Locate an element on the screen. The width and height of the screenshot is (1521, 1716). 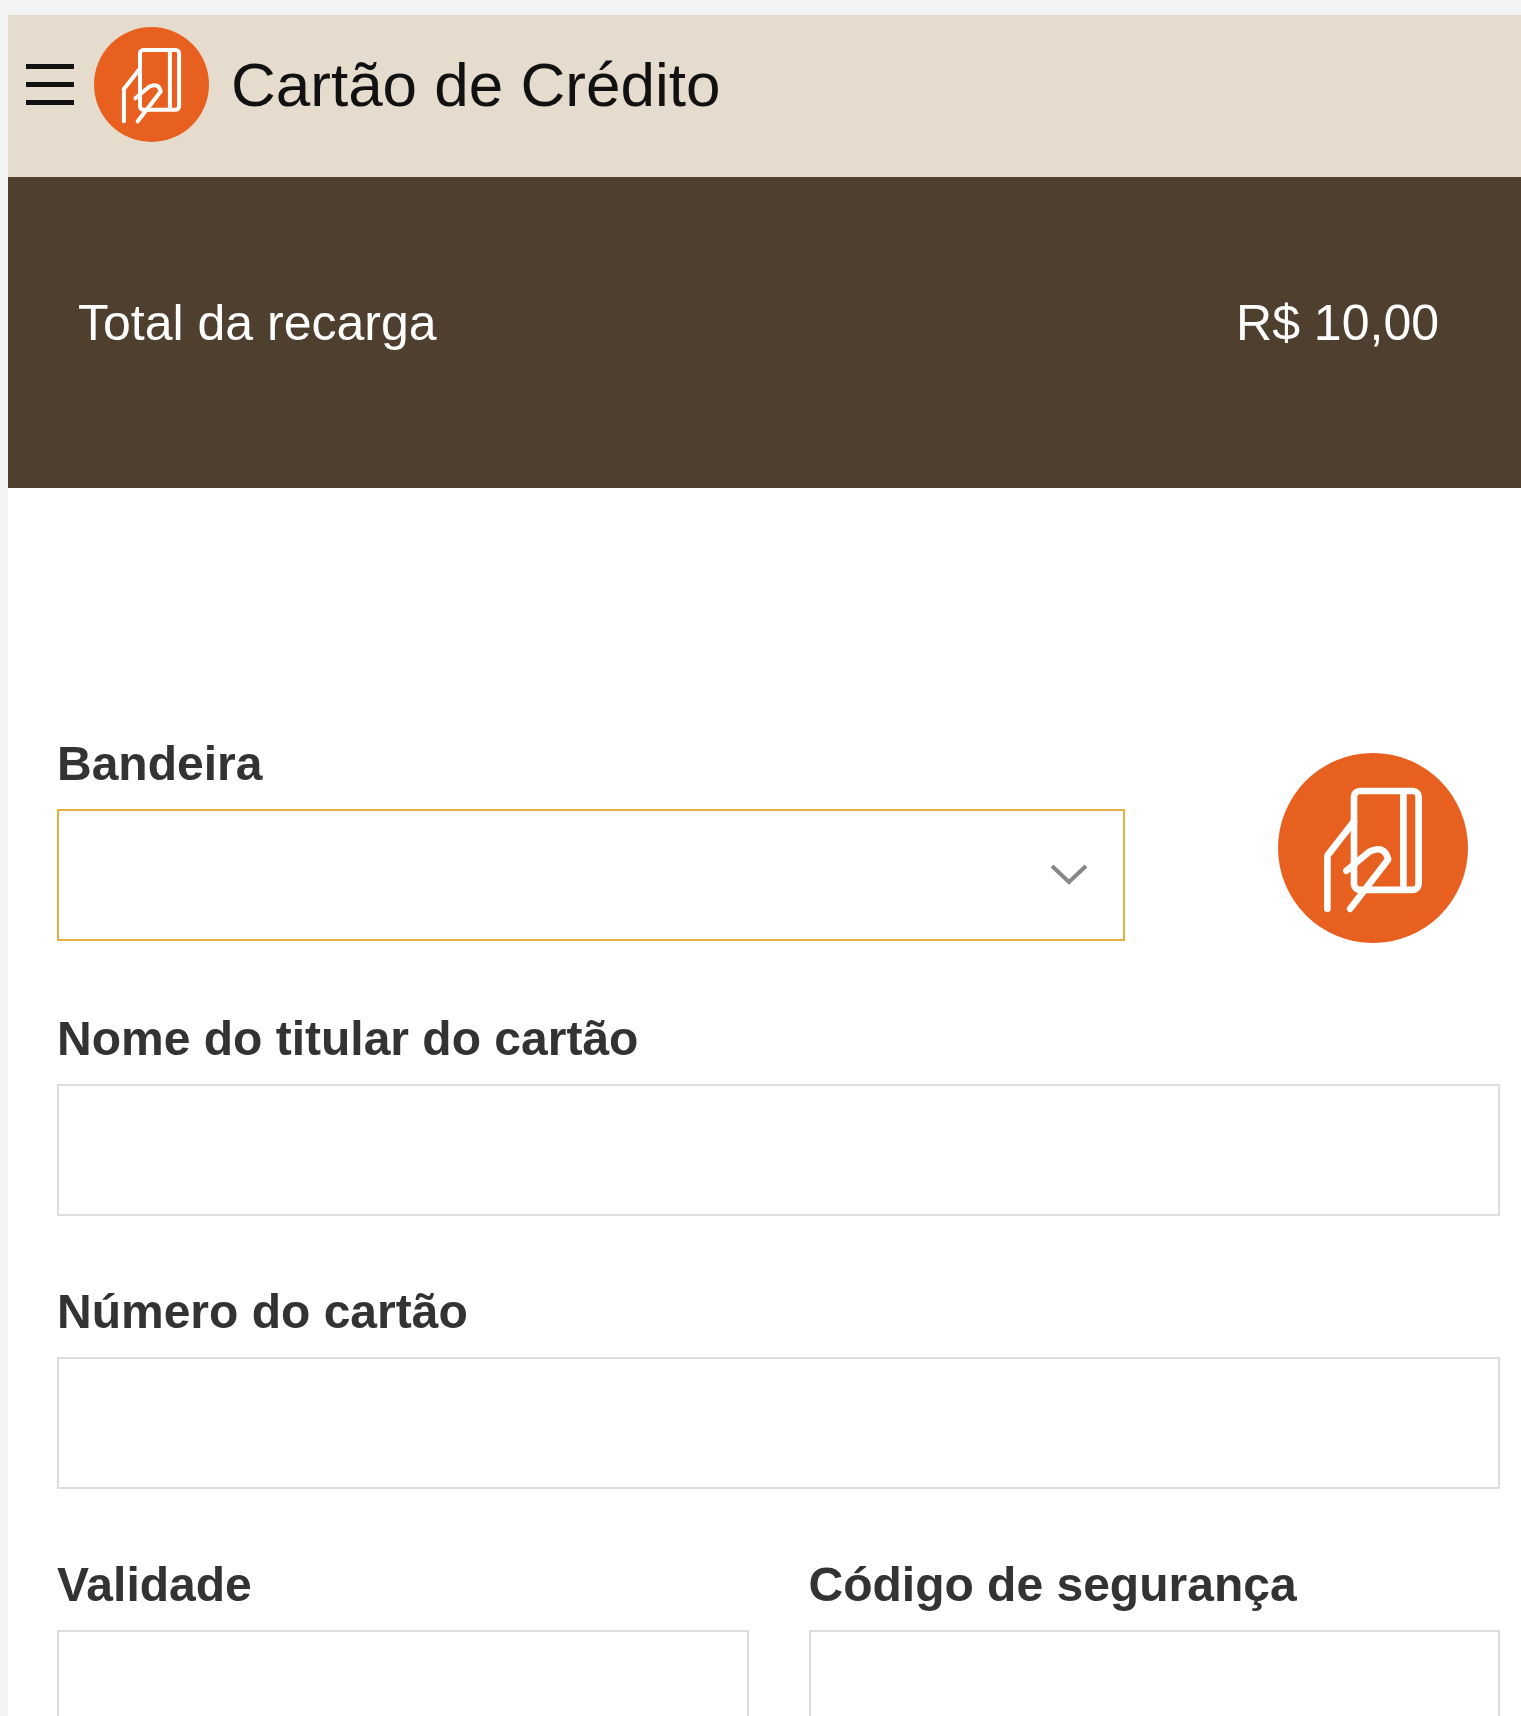
field-label: Código de segurança is located at coordinates (1053, 1584).